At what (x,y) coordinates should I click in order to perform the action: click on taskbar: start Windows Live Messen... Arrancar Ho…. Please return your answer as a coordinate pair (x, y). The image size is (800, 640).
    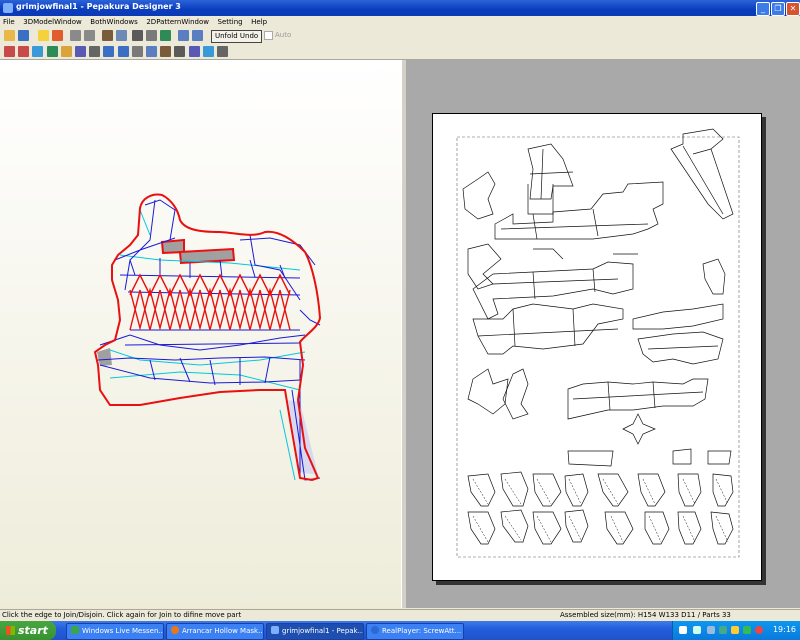
    Looking at the image, I should click on (400, 630).